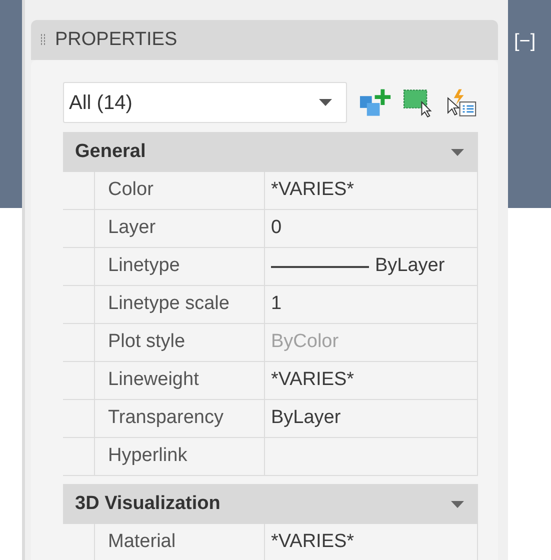  I want to click on property-name: Layer, so click(132, 228).